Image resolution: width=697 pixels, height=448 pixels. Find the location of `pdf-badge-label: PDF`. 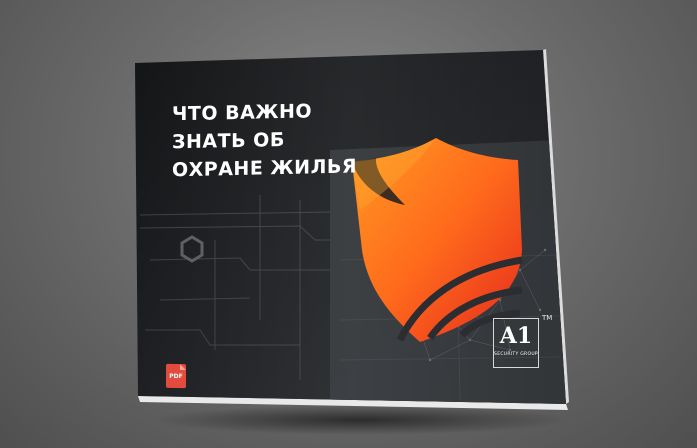

pdf-badge-label: PDF is located at coordinates (176, 376).